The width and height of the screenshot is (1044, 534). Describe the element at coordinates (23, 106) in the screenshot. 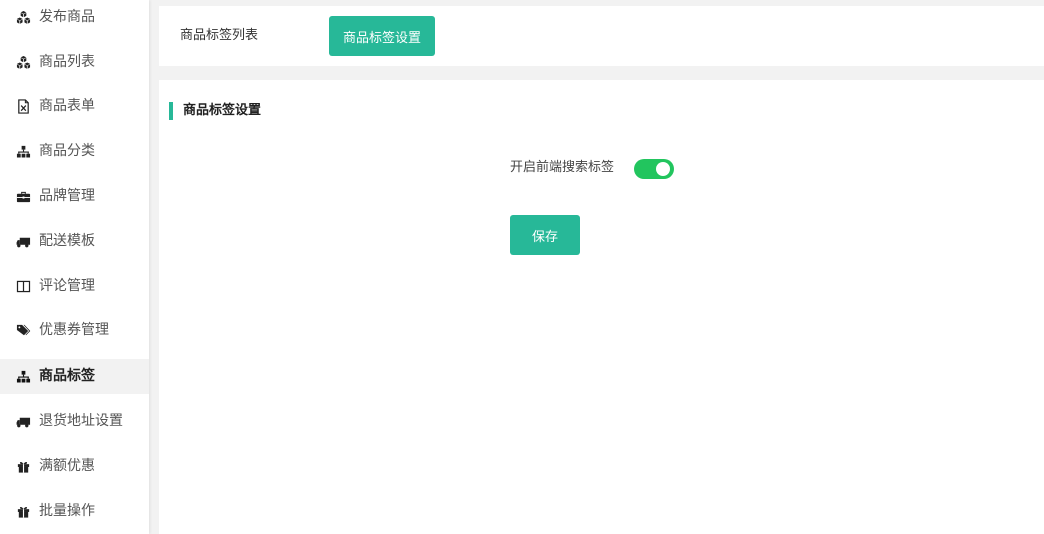

I see `excel-file-icon` at that location.